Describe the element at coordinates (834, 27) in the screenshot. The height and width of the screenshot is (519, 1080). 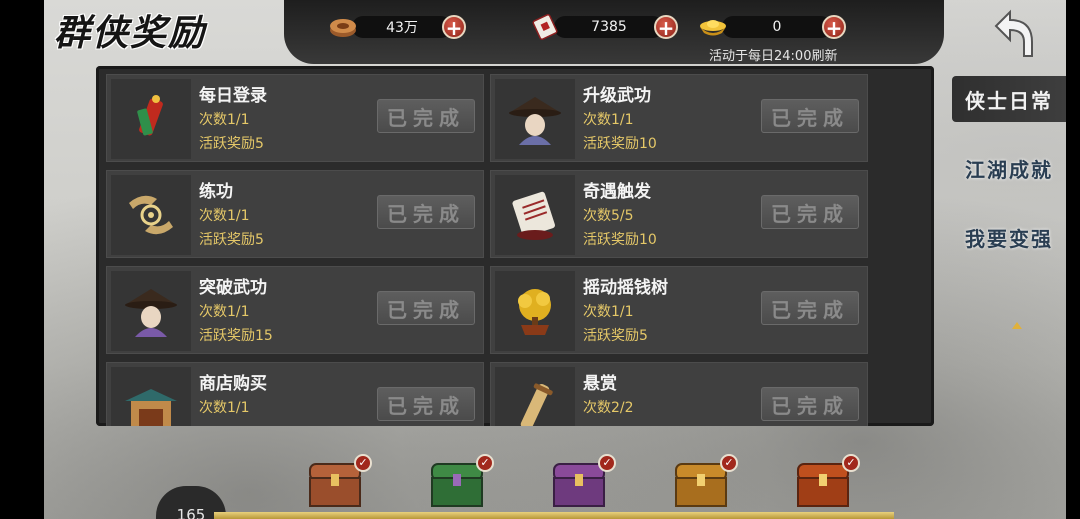
I see `add-gold-button: +` at that location.